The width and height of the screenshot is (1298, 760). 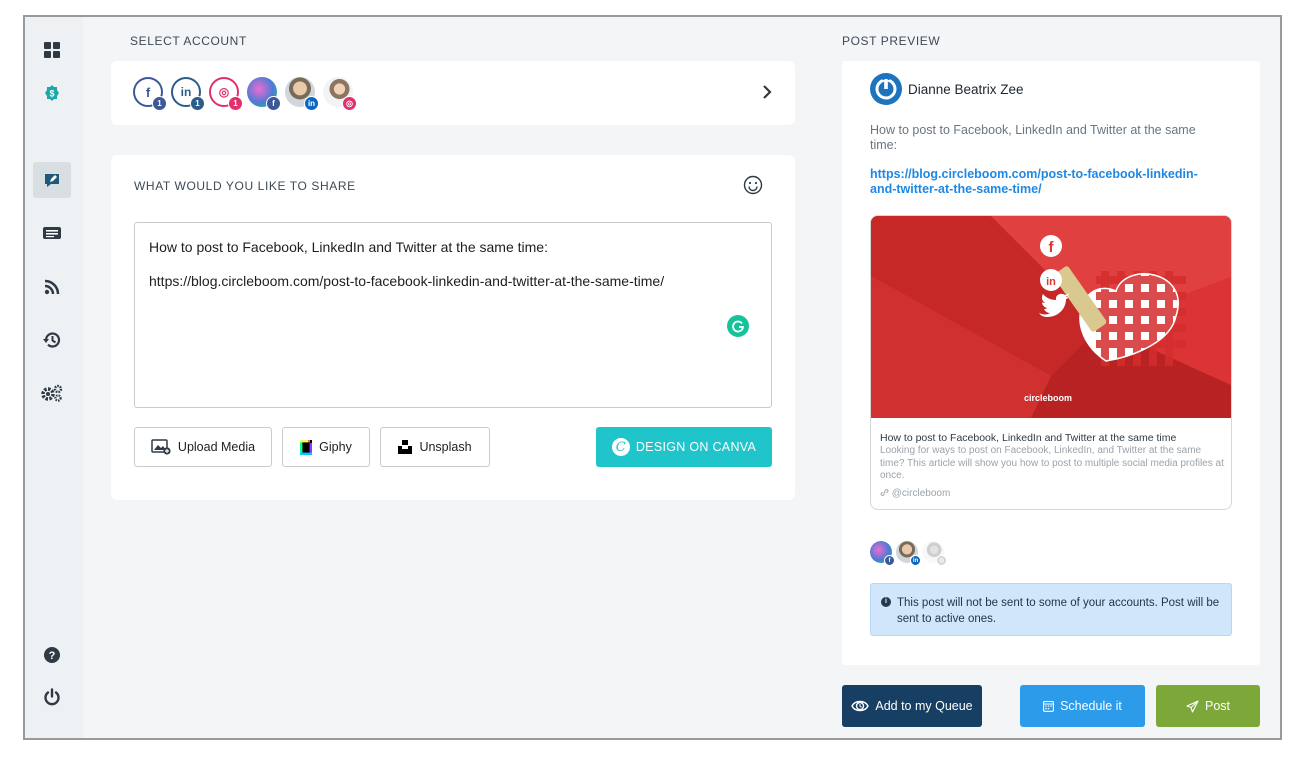 I want to click on selected-account-instagram-inactive: ◎, so click(x=934, y=553).